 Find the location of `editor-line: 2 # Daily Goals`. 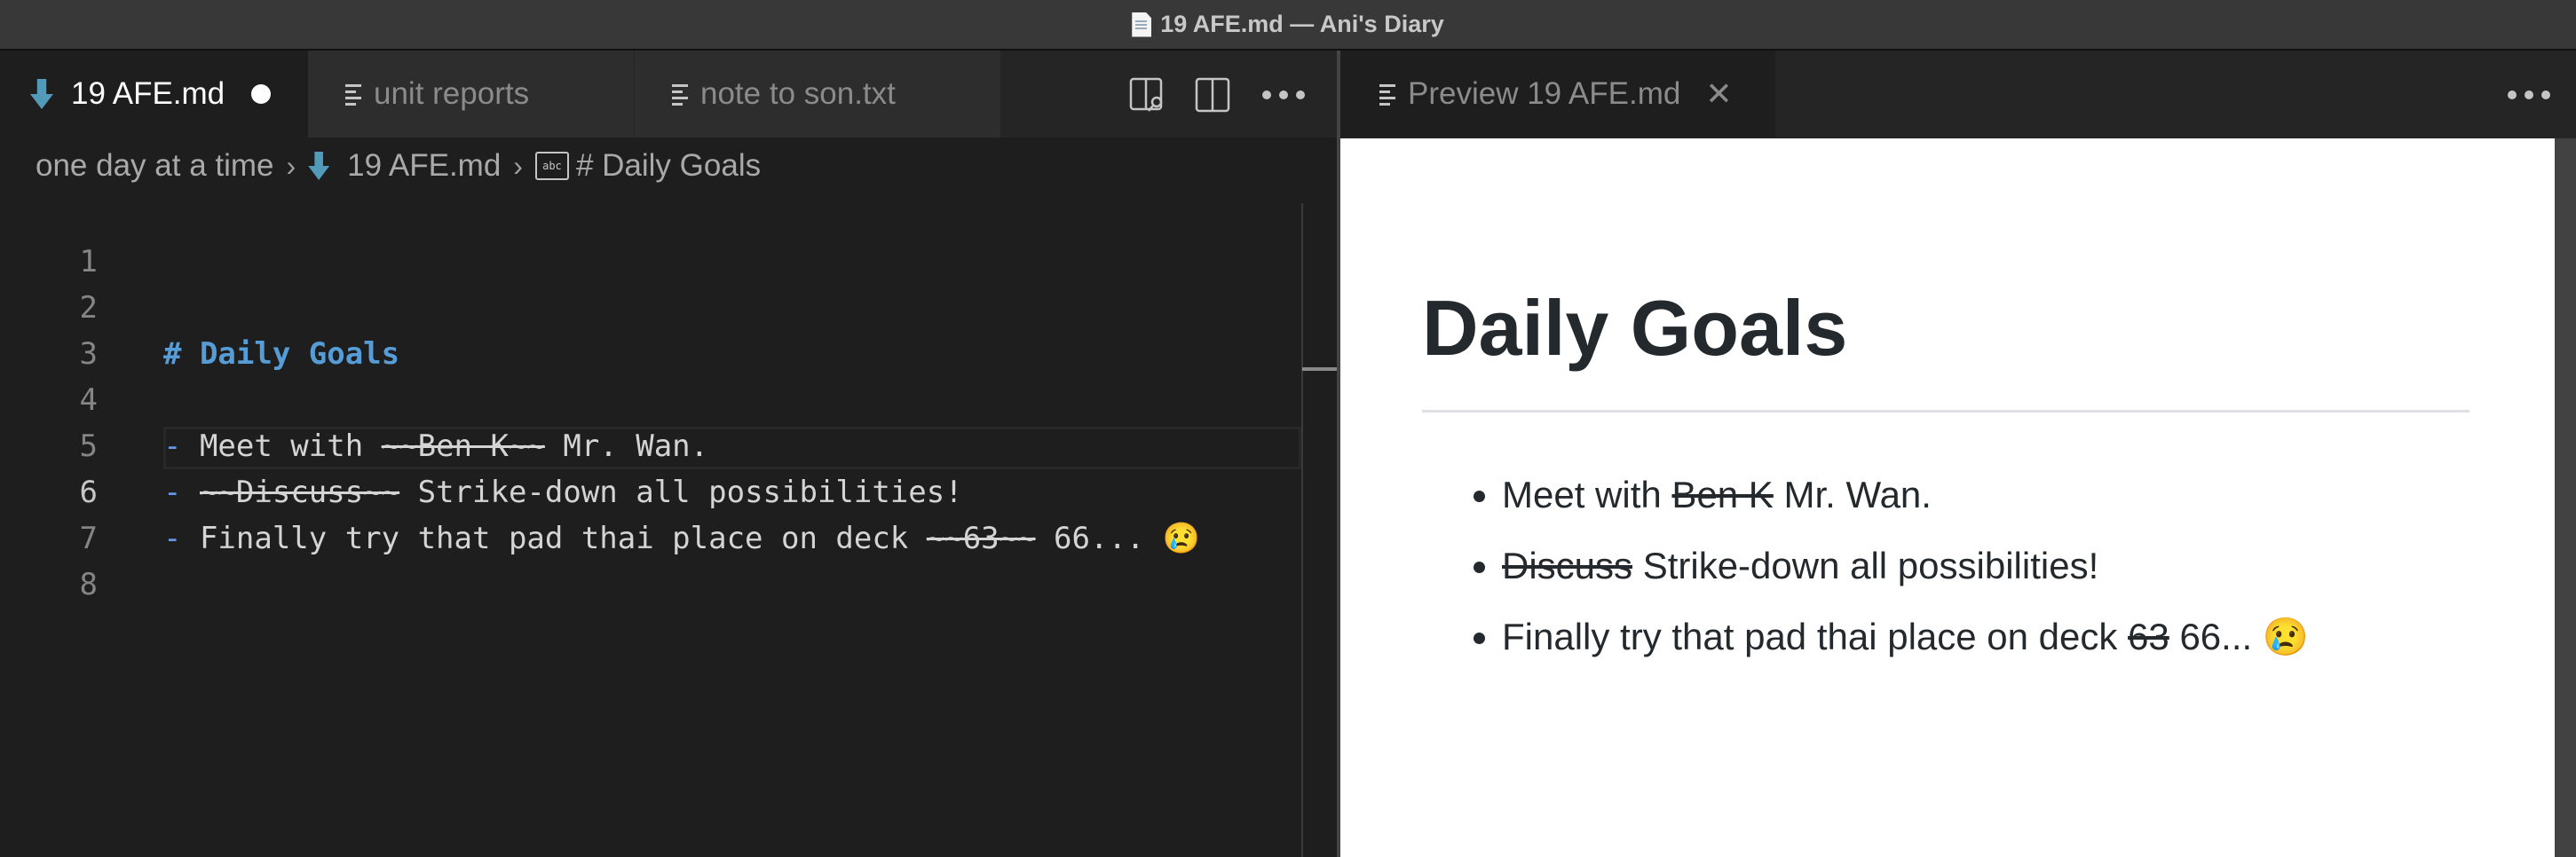

editor-line: 2 # Daily Goals is located at coordinates (650, 305).